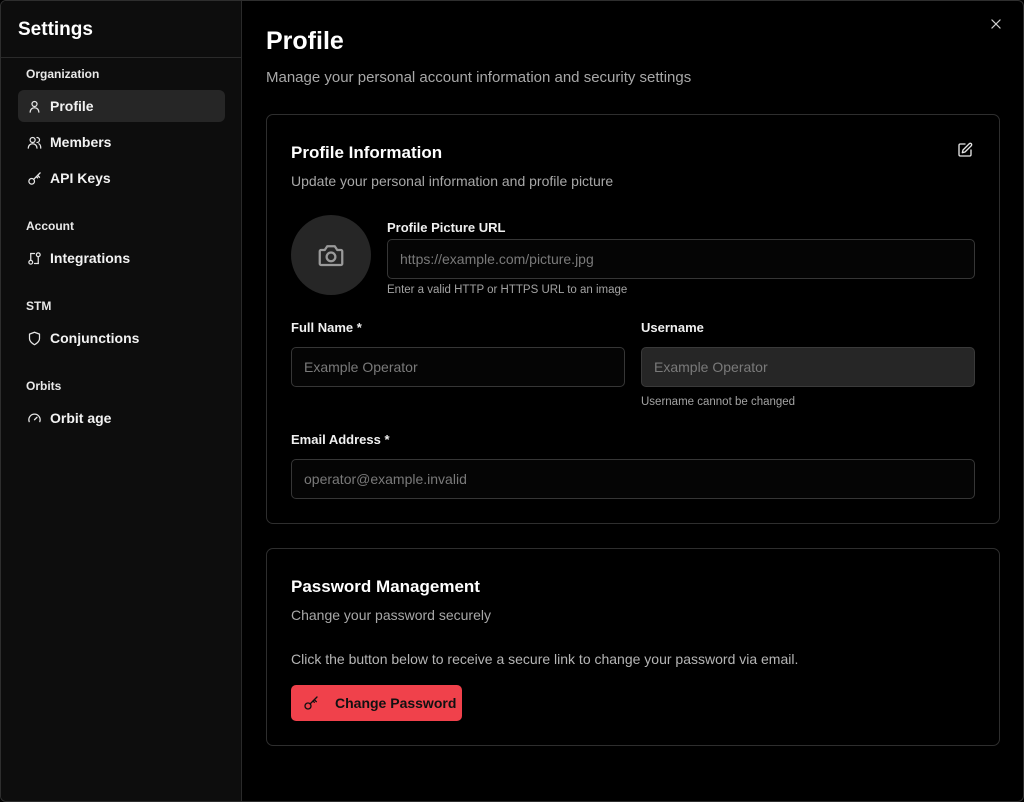 The width and height of the screenshot is (1024, 802). What do you see at coordinates (681, 259) in the screenshot?
I see `profile-picture-url-input` at bounding box center [681, 259].